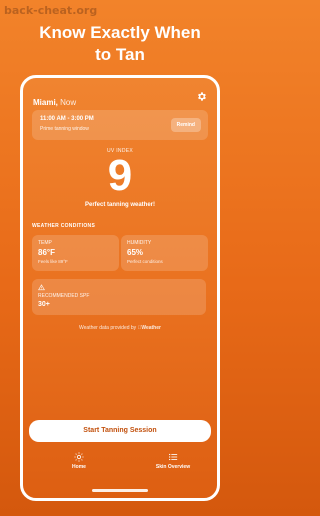  I want to click on uv-message: Perfect tanning weather!, so click(119, 205).